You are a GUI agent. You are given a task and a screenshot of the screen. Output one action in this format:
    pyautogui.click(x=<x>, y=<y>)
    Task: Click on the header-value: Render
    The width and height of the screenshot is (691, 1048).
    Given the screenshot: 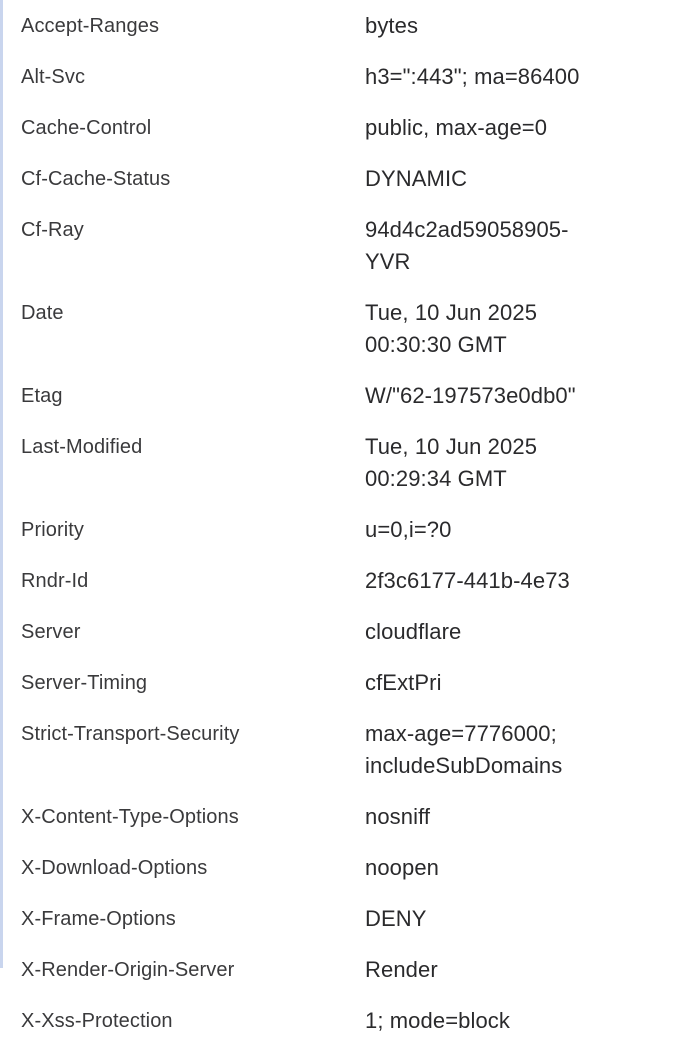 What is the action you would take?
    pyautogui.click(x=479, y=970)
    